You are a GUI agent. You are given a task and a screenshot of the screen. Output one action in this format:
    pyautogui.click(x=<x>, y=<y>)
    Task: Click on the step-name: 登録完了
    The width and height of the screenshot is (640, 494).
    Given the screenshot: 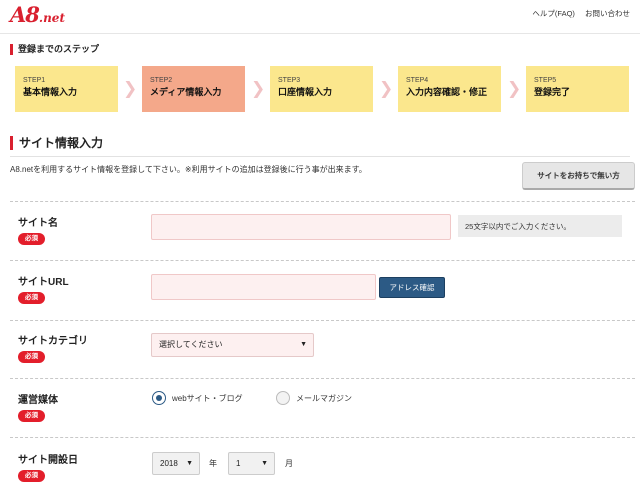 What is the action you would take?
    pyautogui.click(x=552, y=92)
    